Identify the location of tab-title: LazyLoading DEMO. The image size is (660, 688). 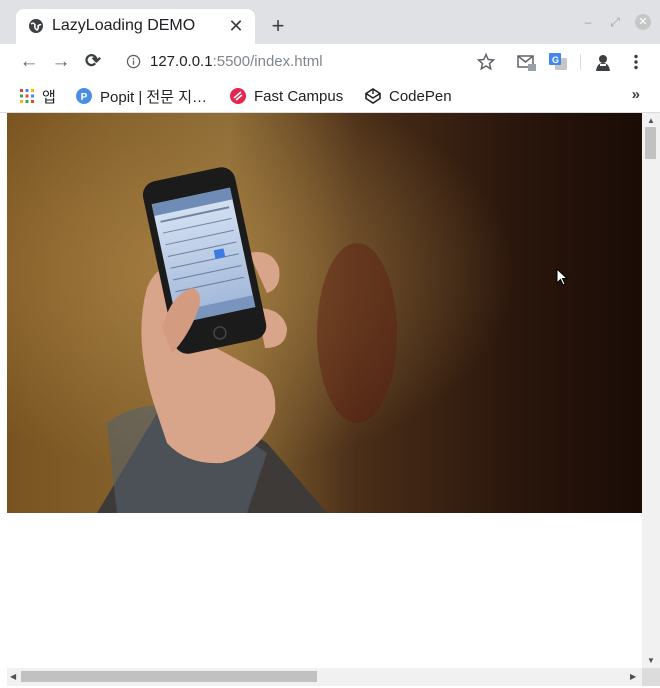
(124, 25).